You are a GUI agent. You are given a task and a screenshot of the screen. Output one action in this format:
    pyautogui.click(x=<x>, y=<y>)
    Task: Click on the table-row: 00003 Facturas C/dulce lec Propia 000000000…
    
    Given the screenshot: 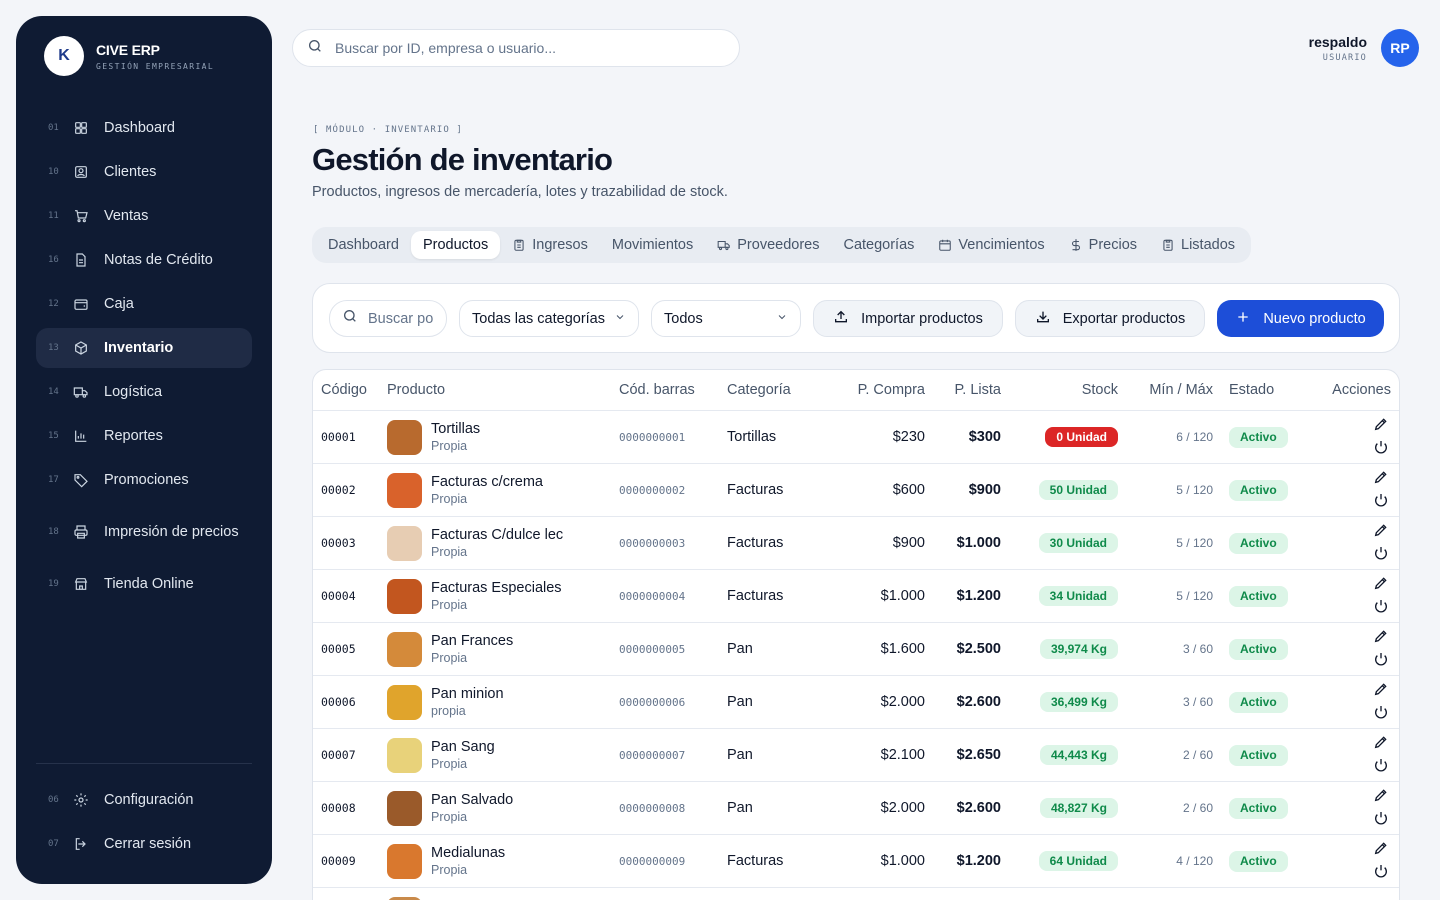 What is the action you would take?
    pyautogui.click(x=856, y=543)
    